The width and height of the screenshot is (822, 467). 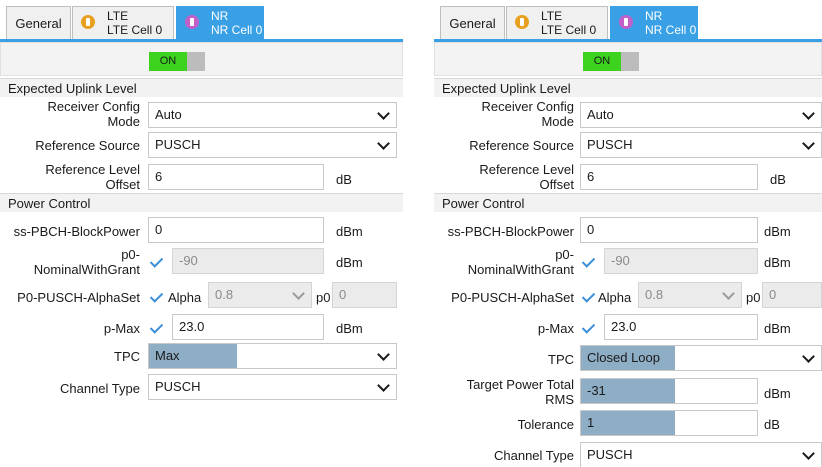 I want to click on input-value: 6, so click(x=591, y=176).